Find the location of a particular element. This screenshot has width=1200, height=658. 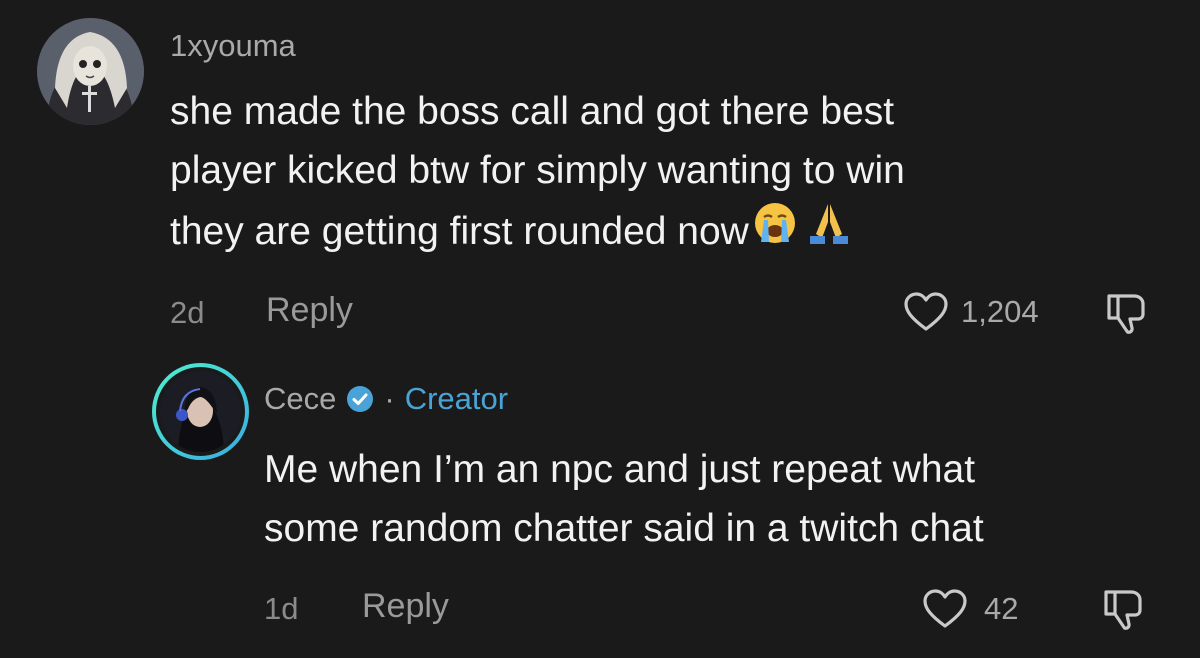

comment-line: Me when I’m an npc and just repeat what is located at coordinates (620, 469).